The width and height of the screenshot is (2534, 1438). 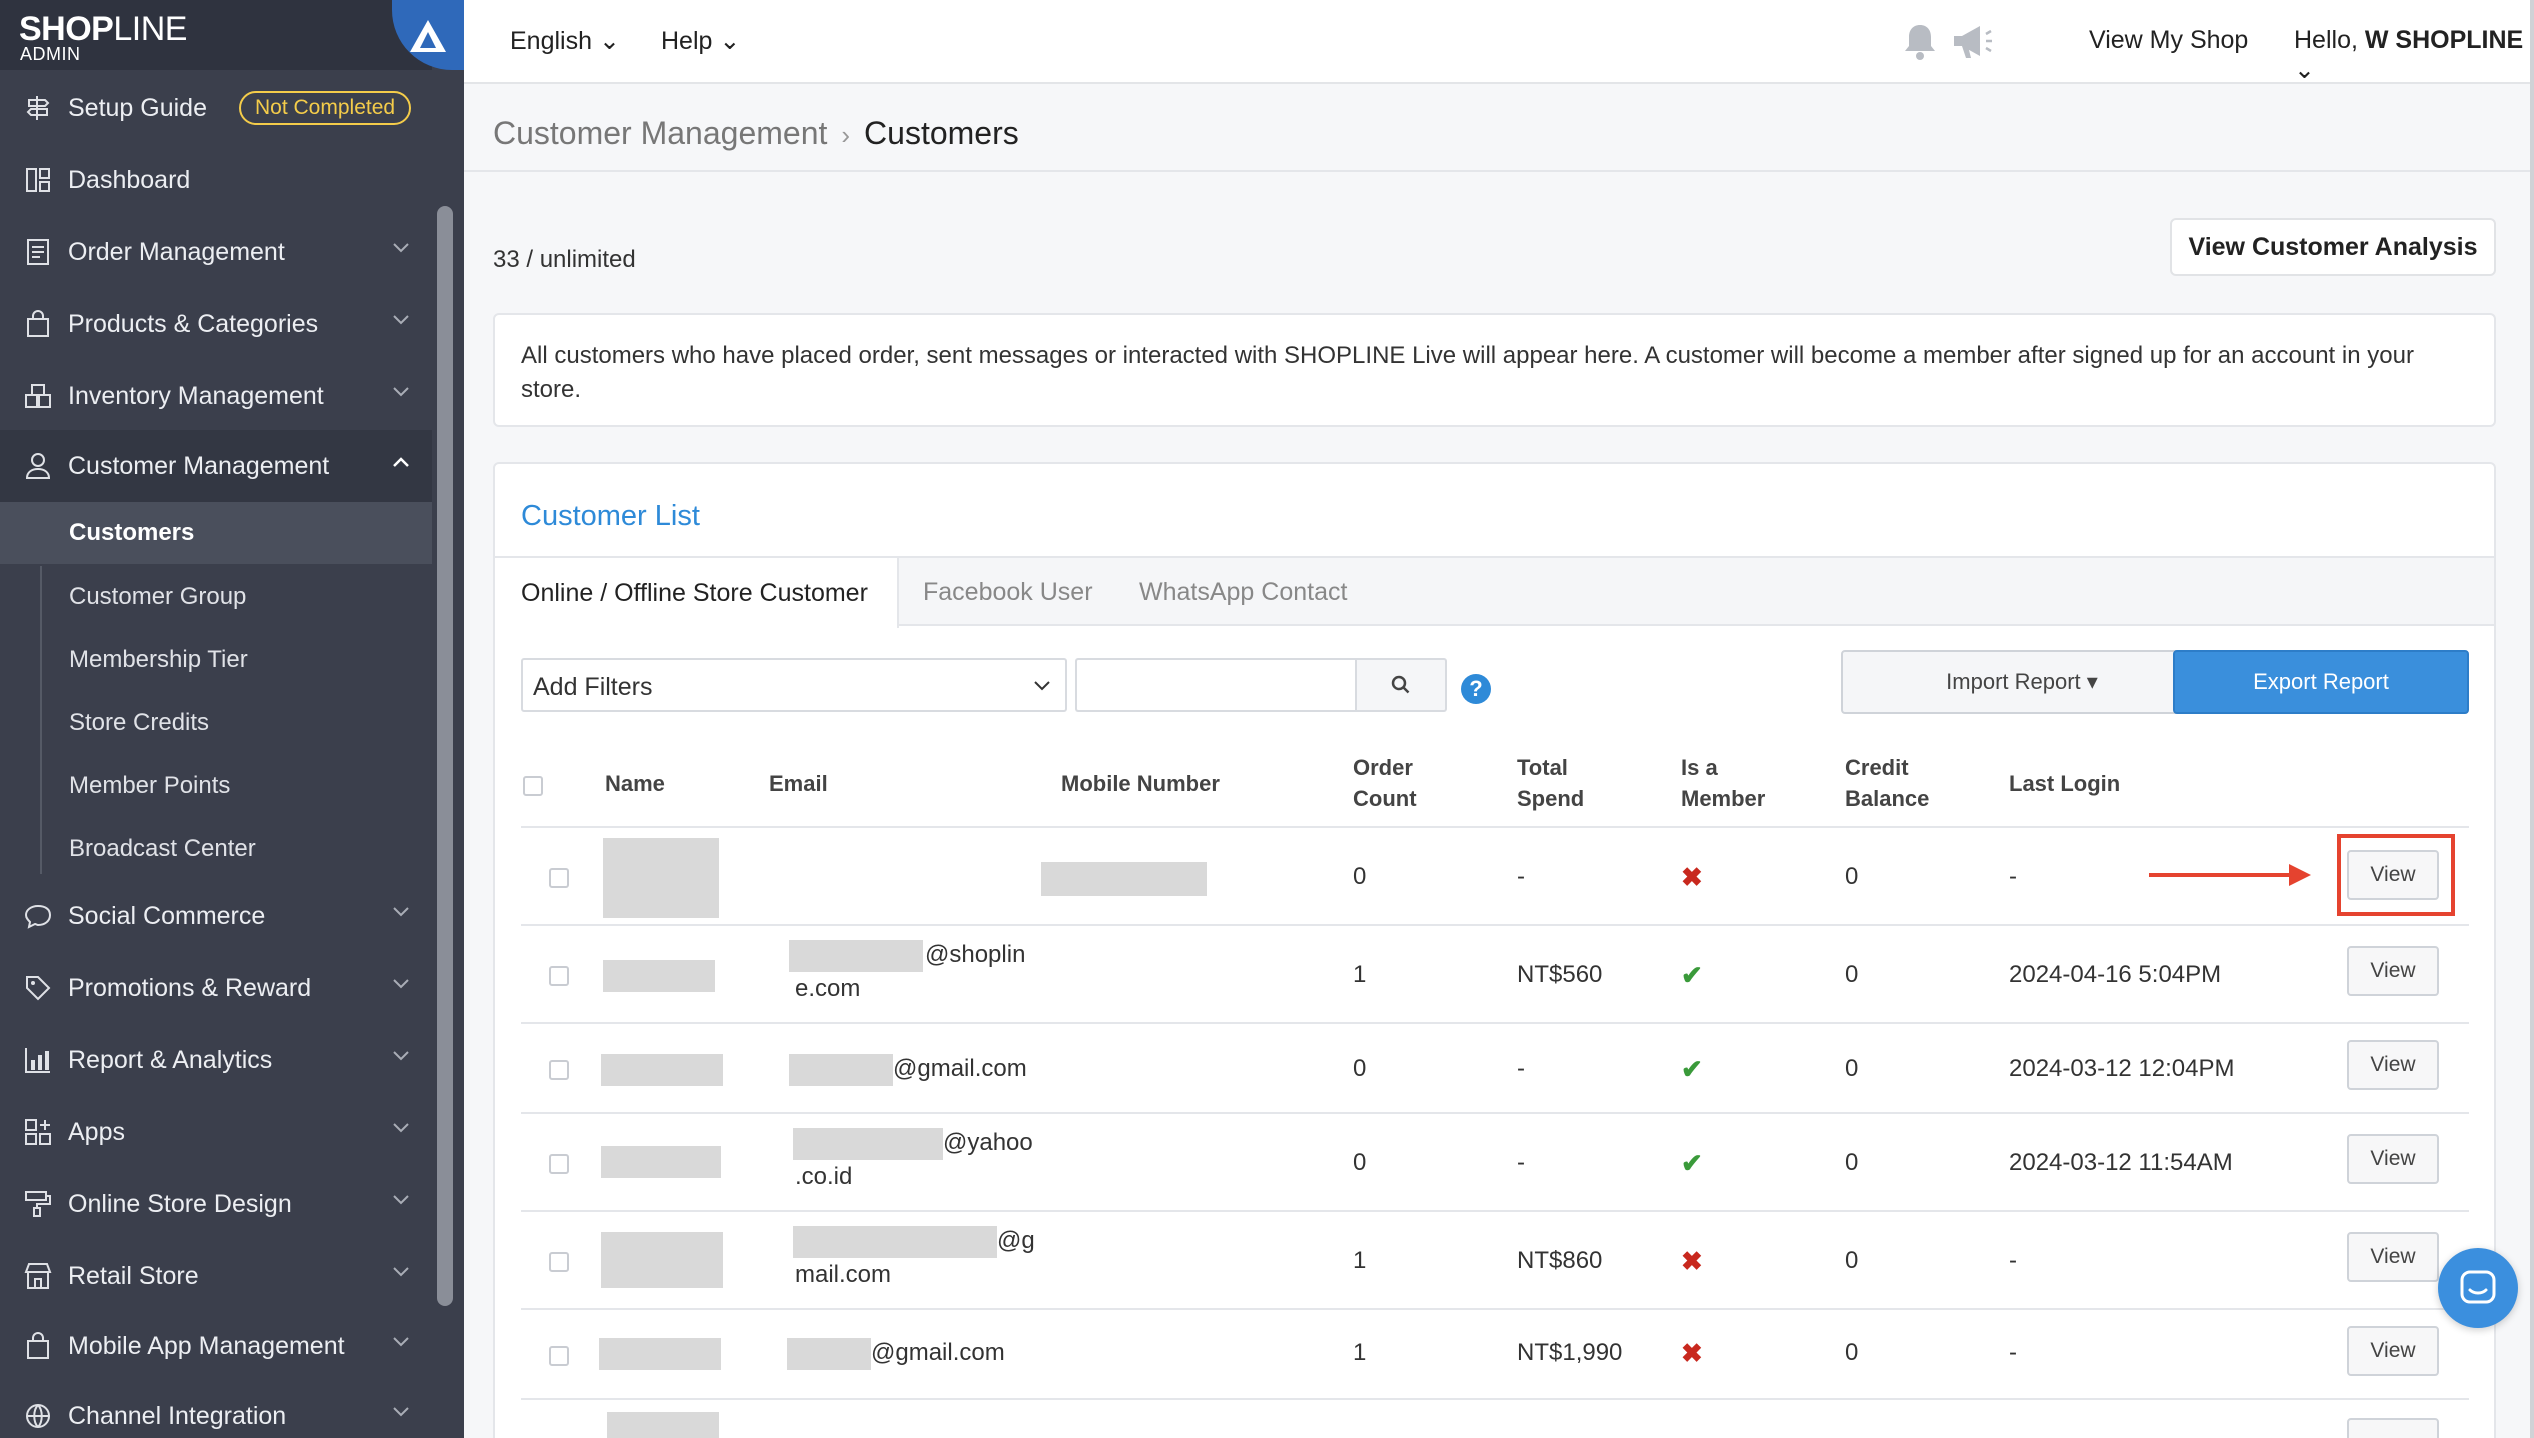 I want to click on tab-whatsapp-contact: WhatsApp Contact, so click(x=1243, y=592).